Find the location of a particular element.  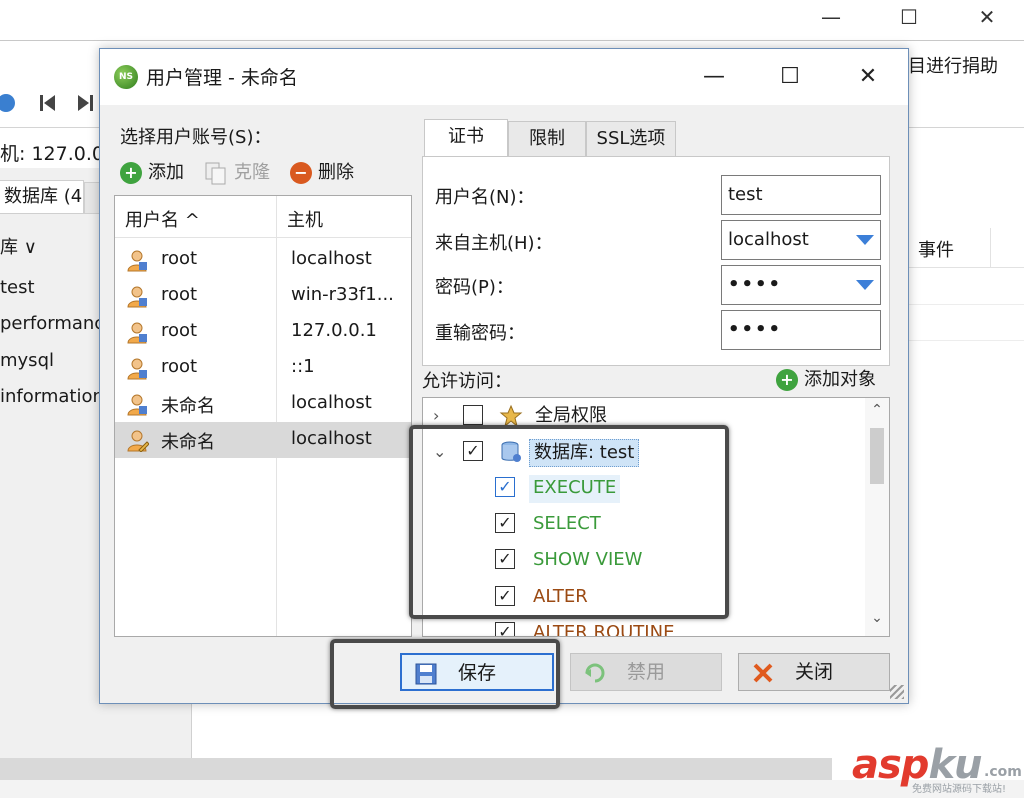

donate-link: 目进行捐助 is located at coordinates (953, 65).